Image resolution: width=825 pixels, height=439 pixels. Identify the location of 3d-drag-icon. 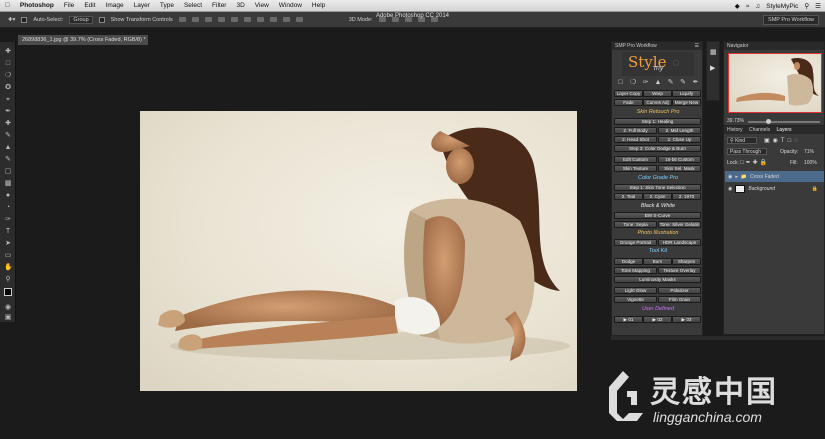
(408, 19).